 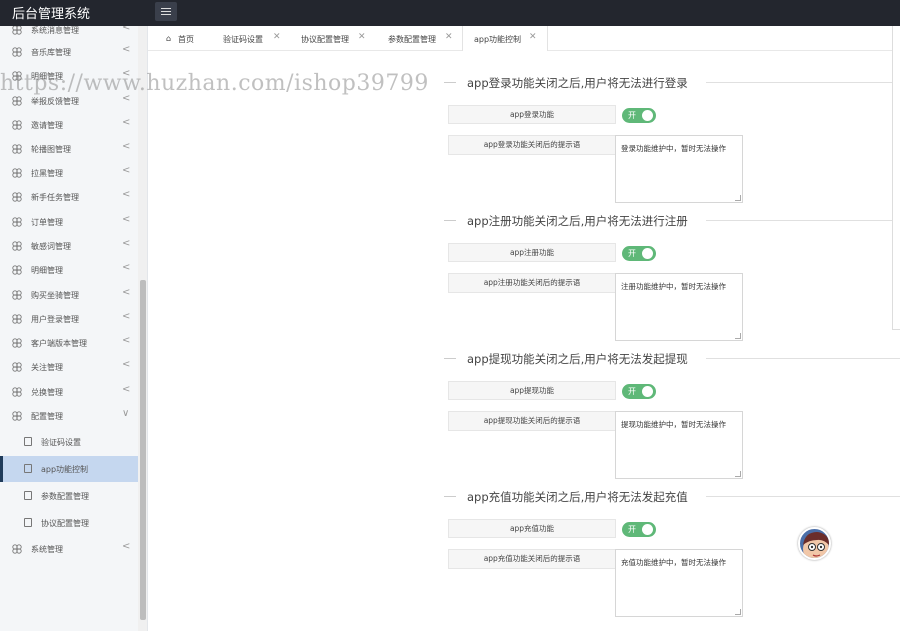 I want to click on sidebar-item: 配置管理 ∨, so click(x=69, y=416).